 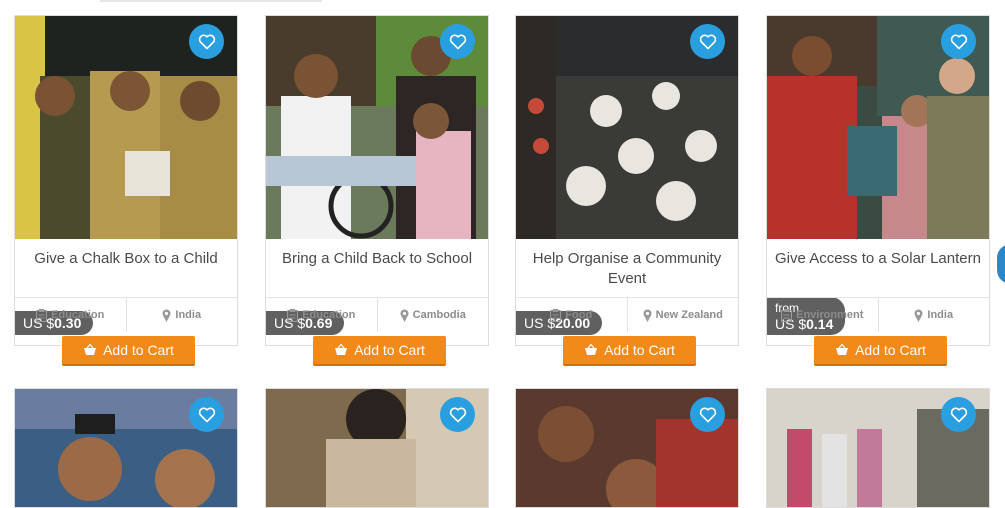 What do you see at coordinates (439, 315) in the screenshot?
I see `location-label: Cambodia` at bounding box center [439, 315].